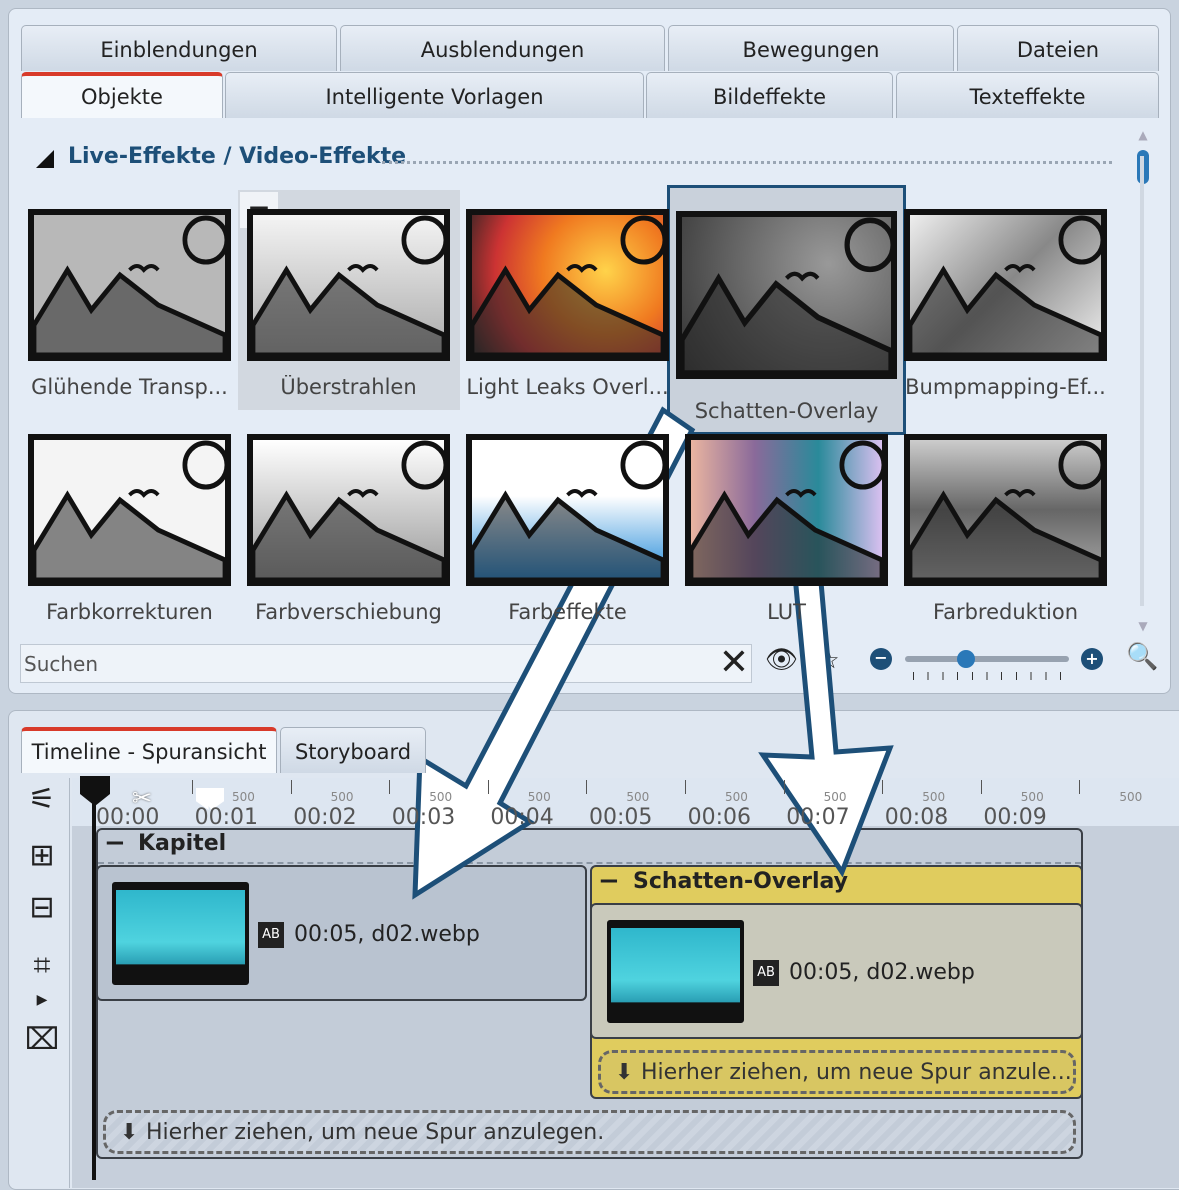 Image resolution: width=1179 pixels, height=1190 pixels. What do you see at coordinates (502, 48) in the screenshot?
I see `tab-1: Ausblendungen` at bounding box center [502, 48].